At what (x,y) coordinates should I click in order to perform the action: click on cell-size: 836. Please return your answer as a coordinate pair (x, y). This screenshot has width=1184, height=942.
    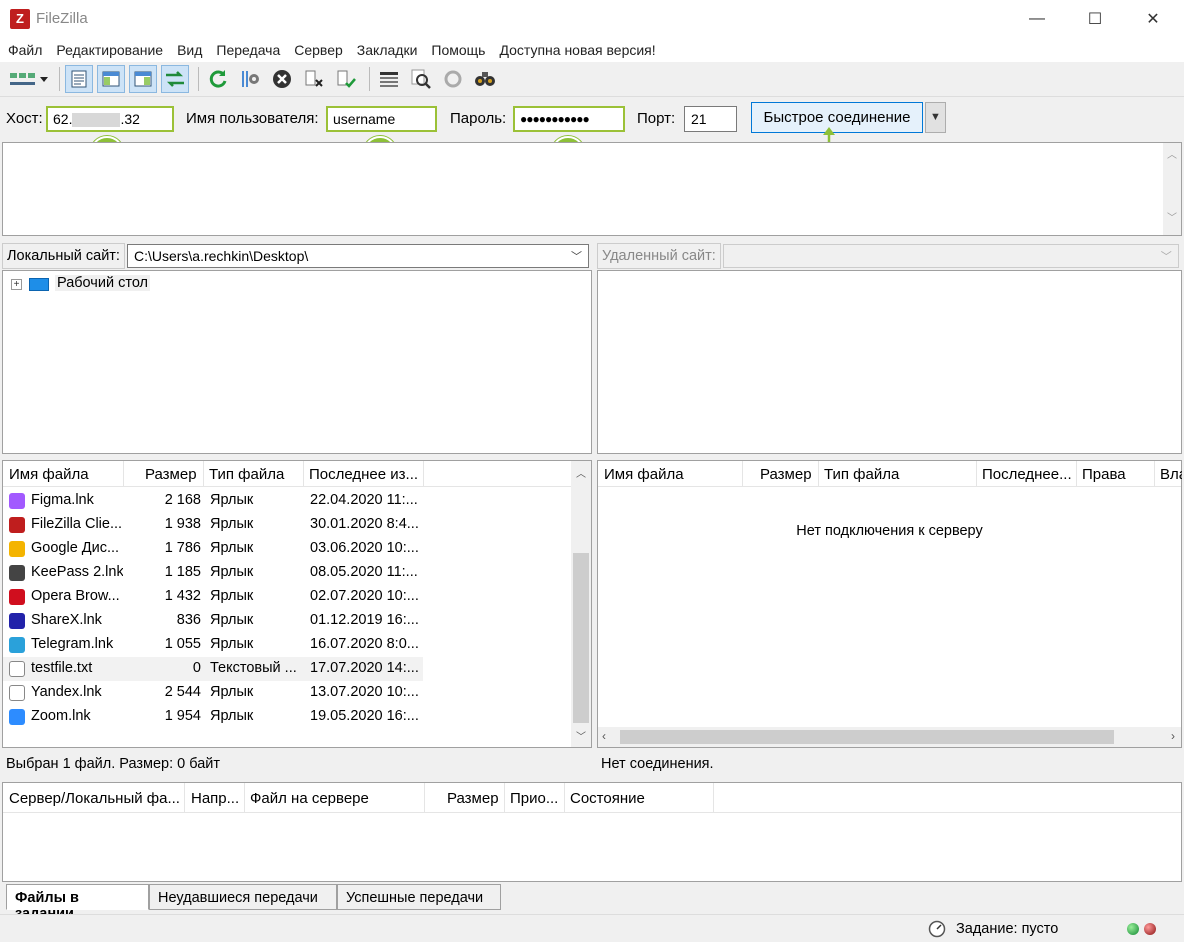
    Looking at the image, I should click on (188, 620).